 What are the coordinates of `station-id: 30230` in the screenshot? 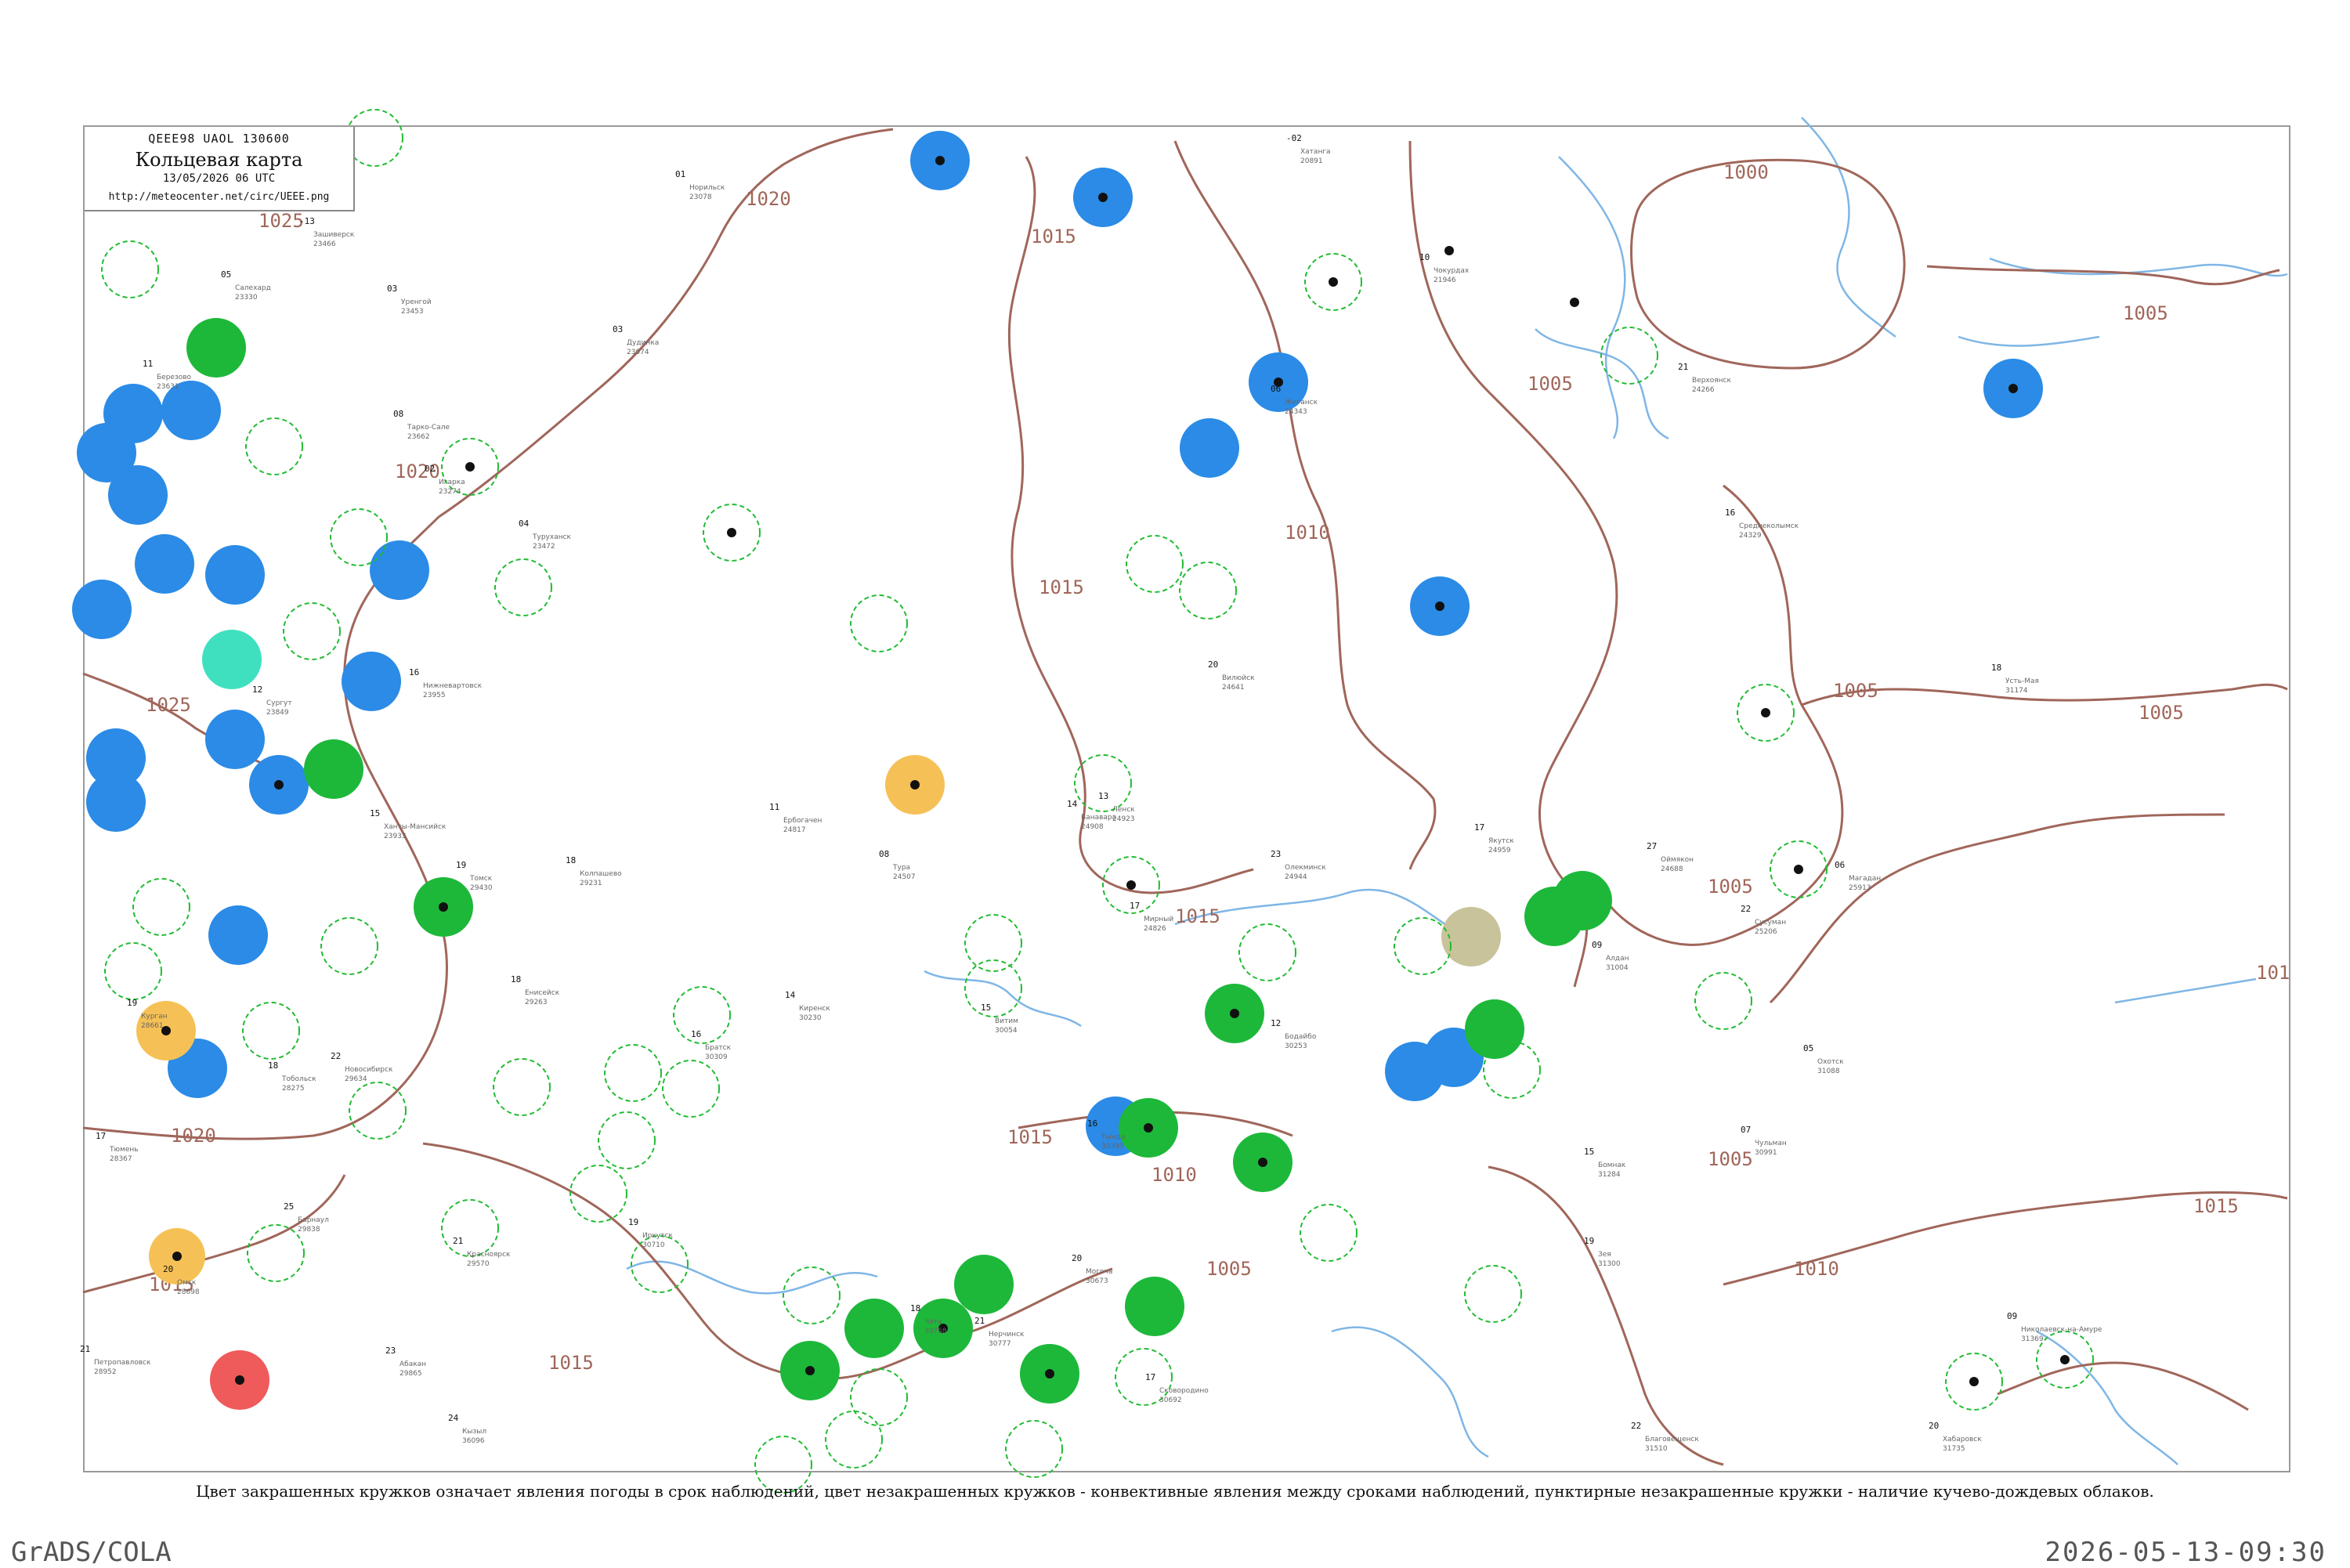 It's located at (810, 1018).